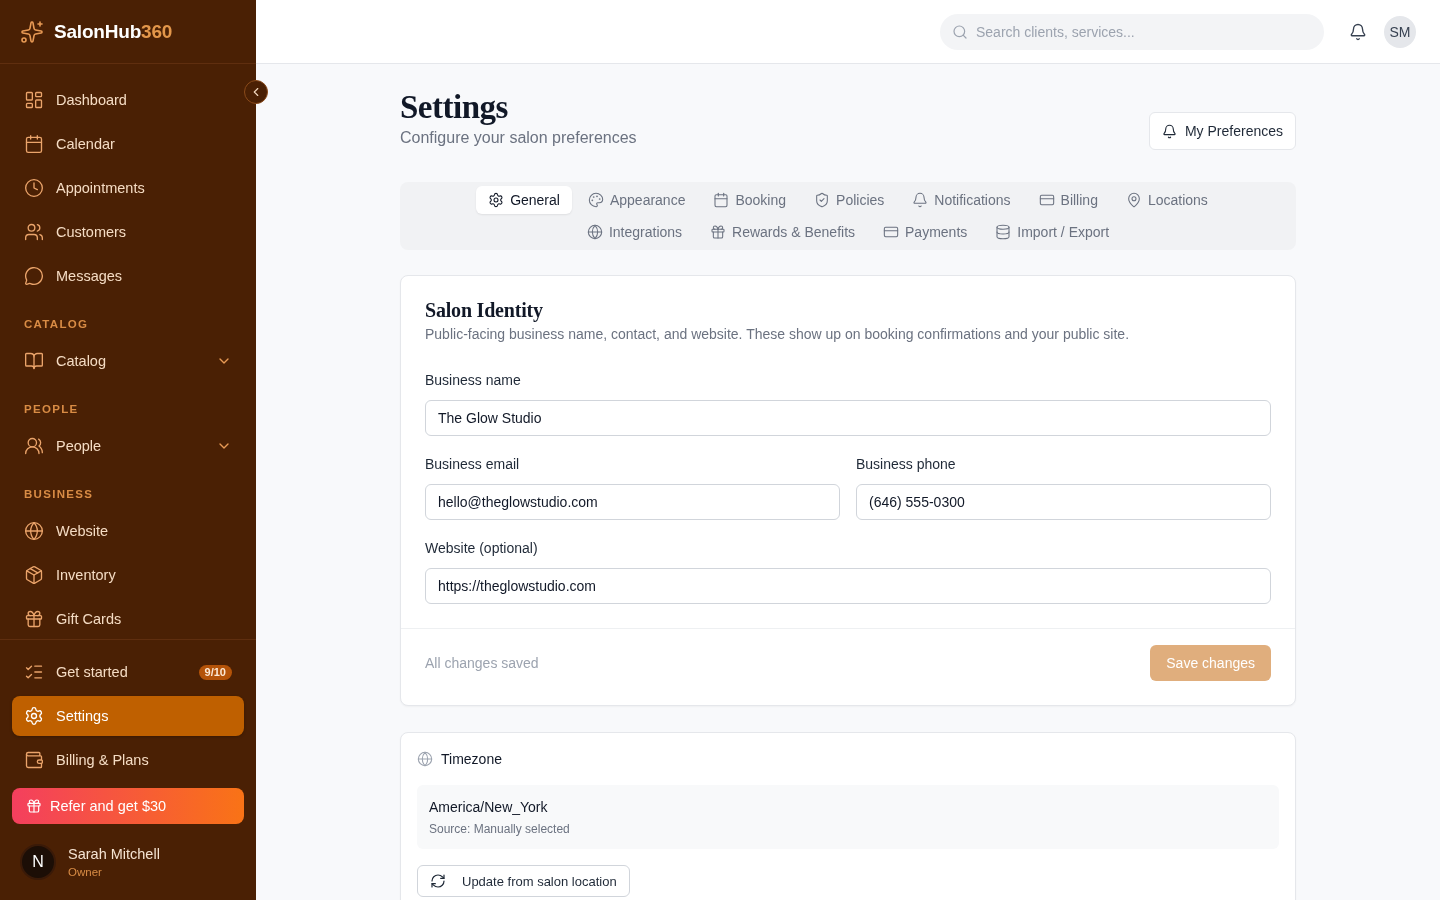 The width and height of the screenshot is (1440, 900). I want to click on checklist-icon, so click(34, 672).